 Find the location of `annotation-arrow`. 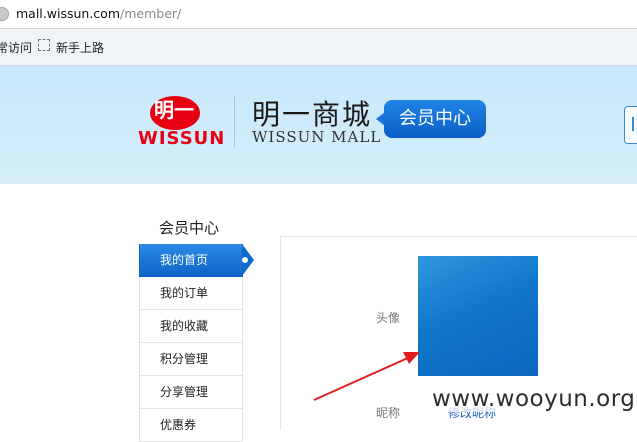

annotation-arrow is located at coordinates (366, 376).